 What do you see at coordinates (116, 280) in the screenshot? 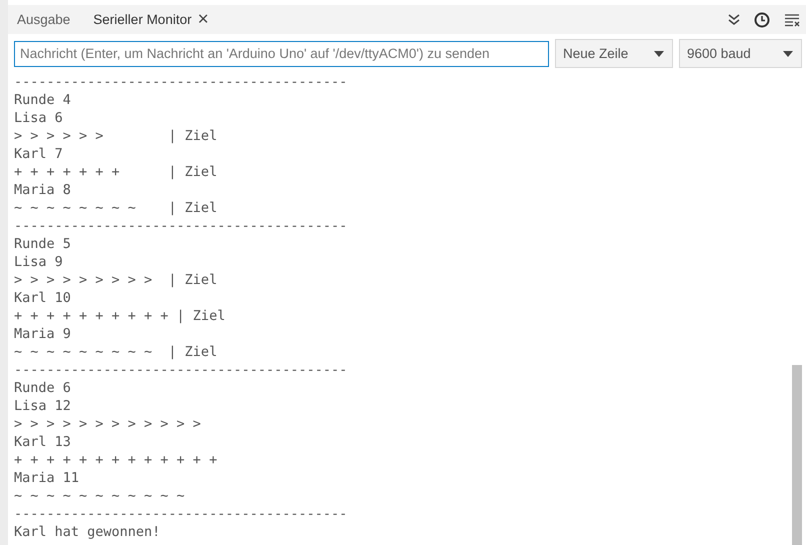
I see `output-line: > > > > > > > > > | Ziel` at bounding box center [116, 280].